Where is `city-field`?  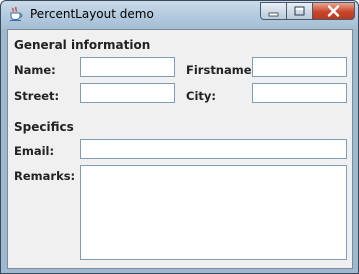 city-field is located at coordinates (299, 93).